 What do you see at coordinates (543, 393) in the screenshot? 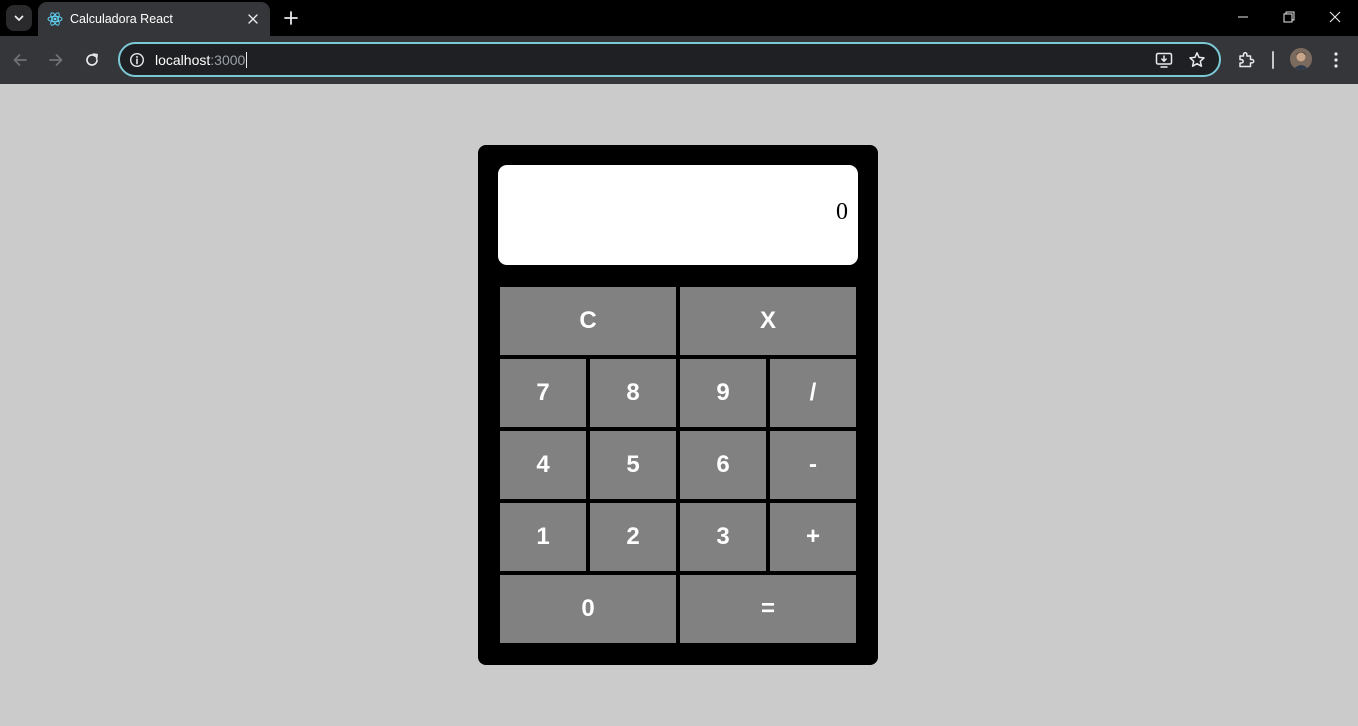
I see `key-7: 7` at bounding box center [543, 393].